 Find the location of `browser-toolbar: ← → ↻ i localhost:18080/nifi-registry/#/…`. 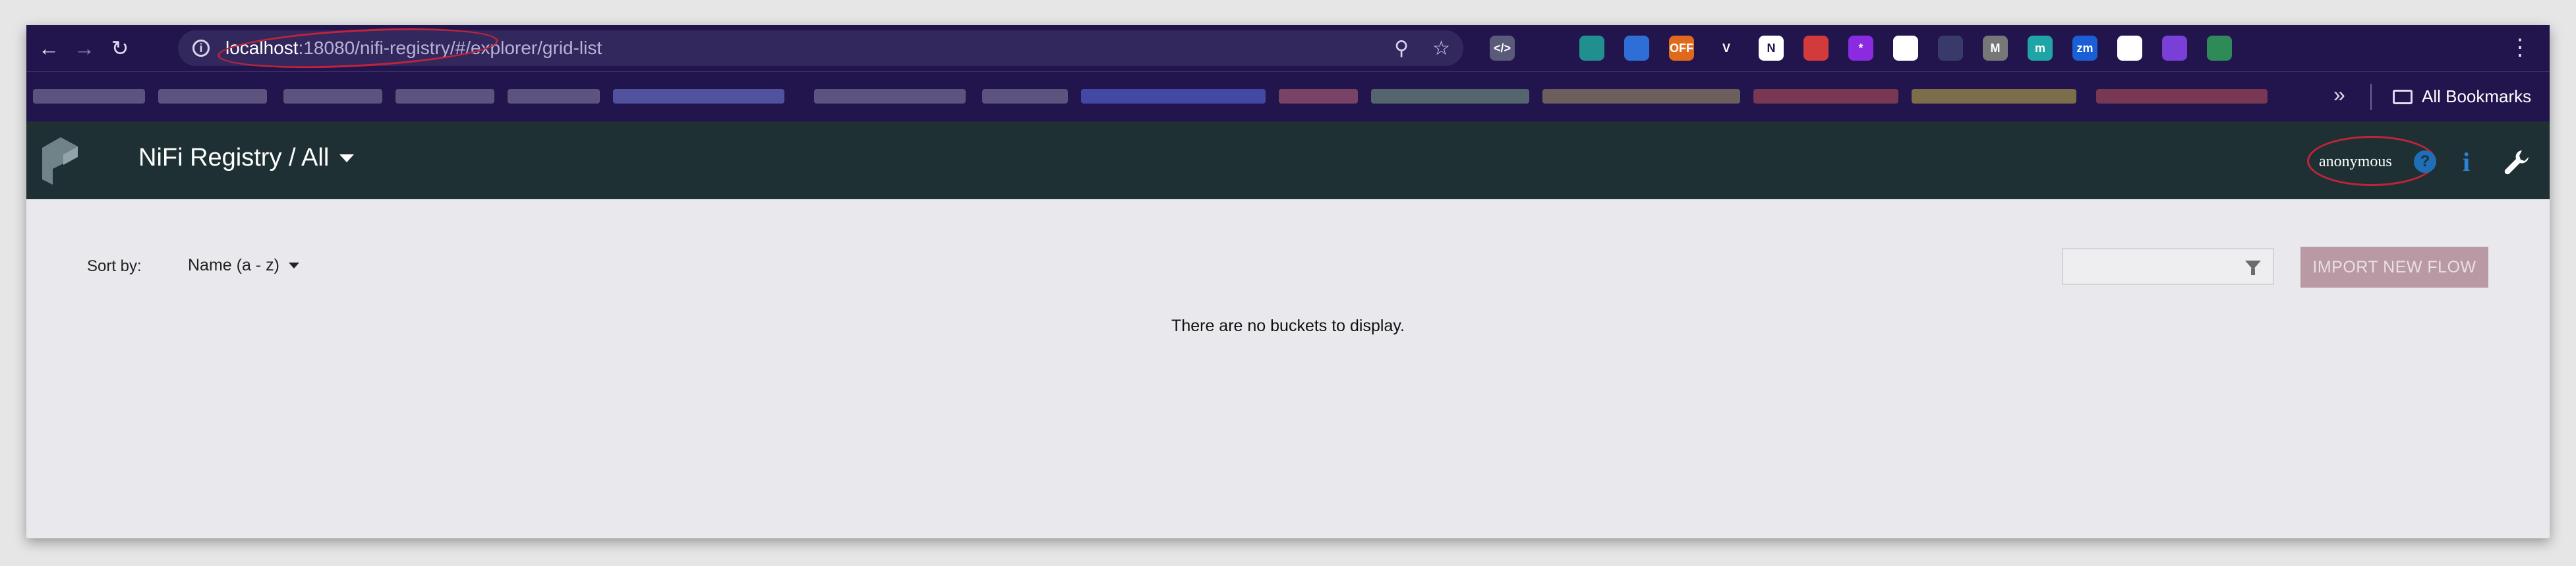

browser-toolbar: ← → ↻ i localhost:18080/nifi-registry/#/… is located at coordinates (1288, 50).